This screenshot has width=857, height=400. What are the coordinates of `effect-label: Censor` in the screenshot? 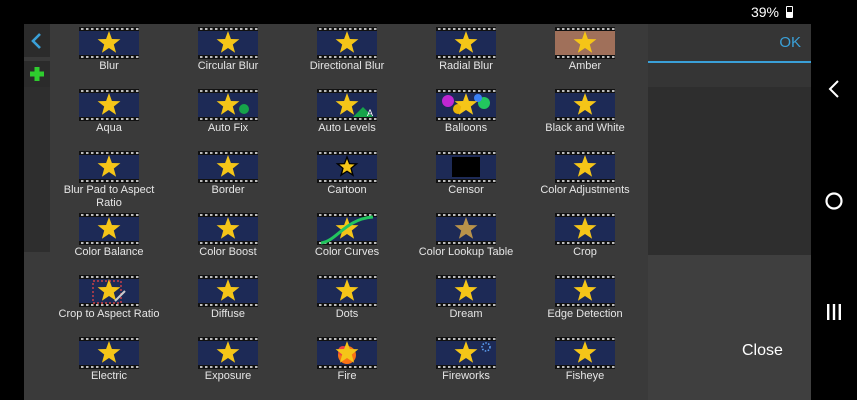 It's located at (466, 190).